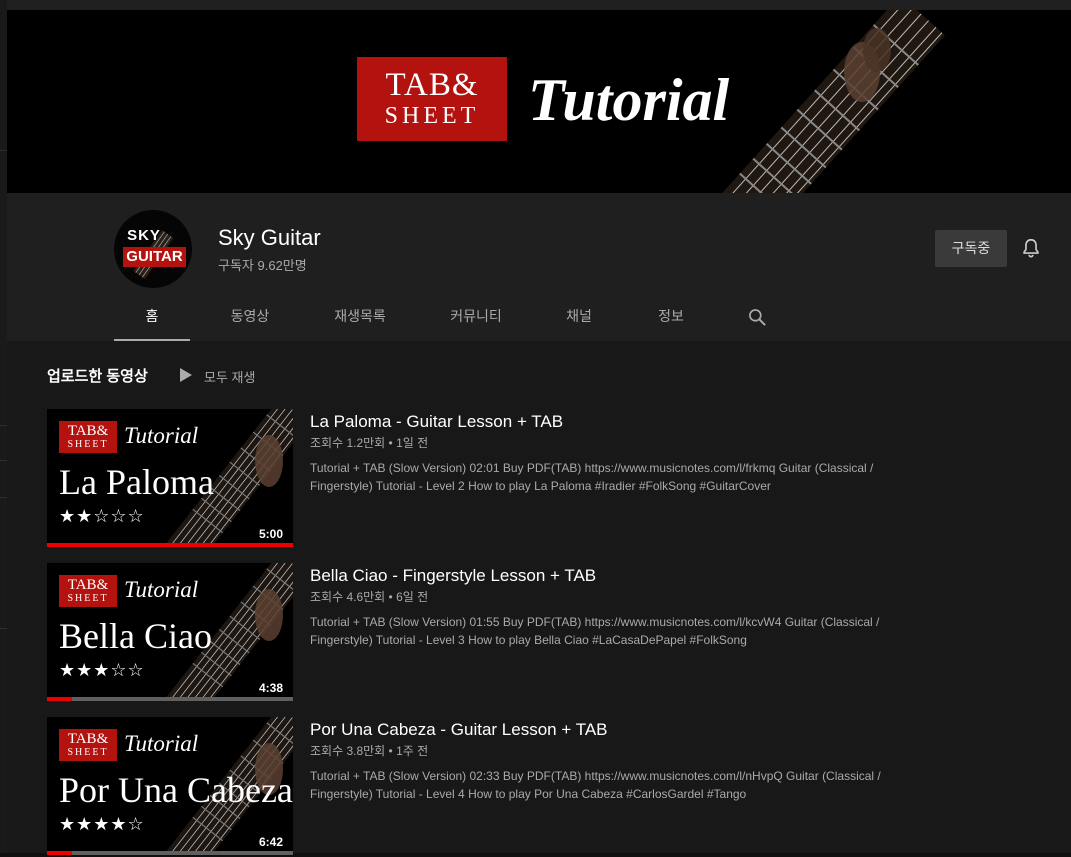 The image size is (1071, 857). I want to click on thumbnail-stars: ★★★★☆, so click(102, 824).